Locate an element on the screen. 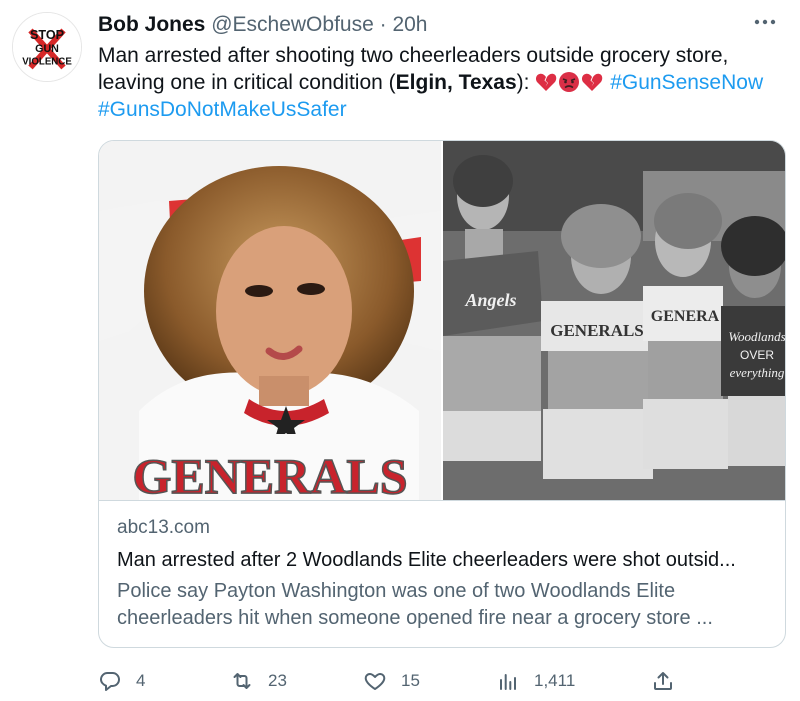 Image resolution: width=800 pixels, height=701 pixels. svg-text: Woodlands is located at coordinates (756, 336).